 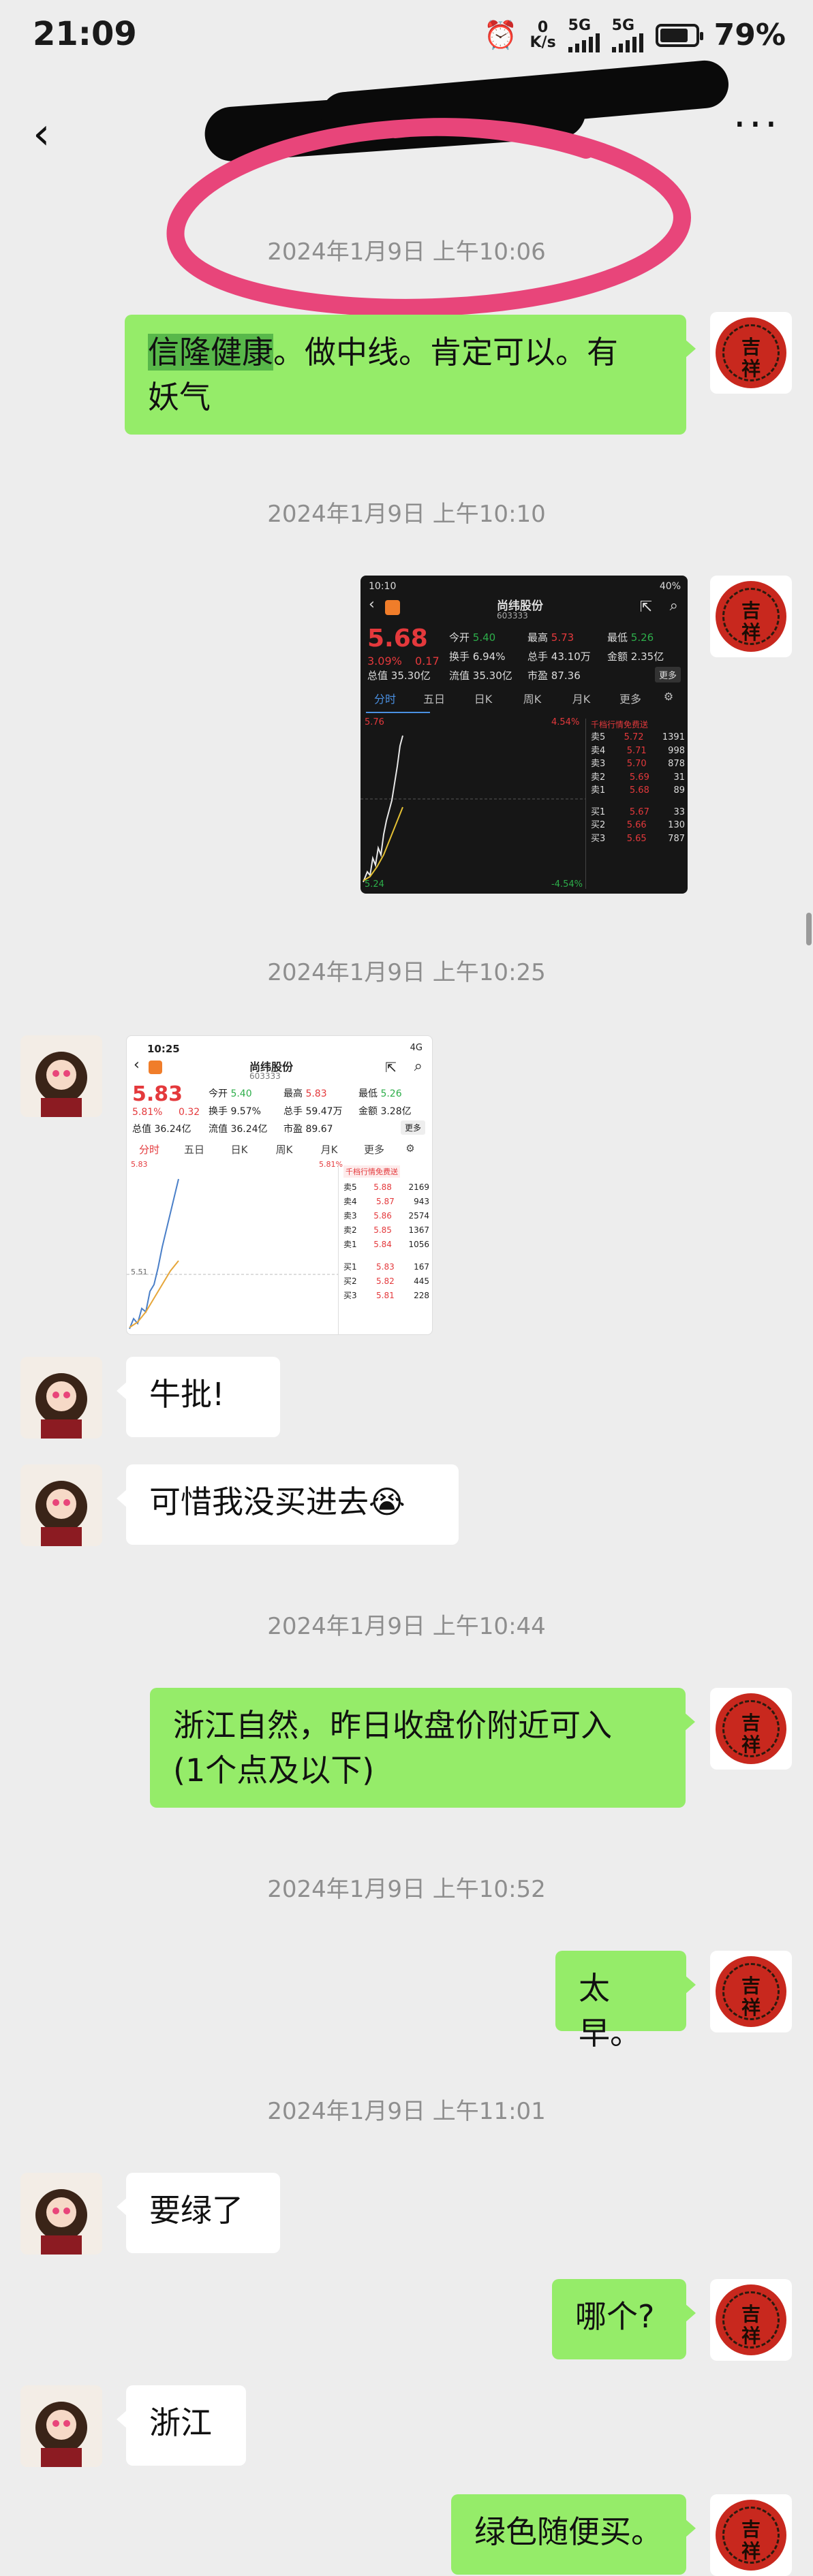 I want to click on chat-message-outgoing: 绿色随便买。, so click(x=573, y=2534).